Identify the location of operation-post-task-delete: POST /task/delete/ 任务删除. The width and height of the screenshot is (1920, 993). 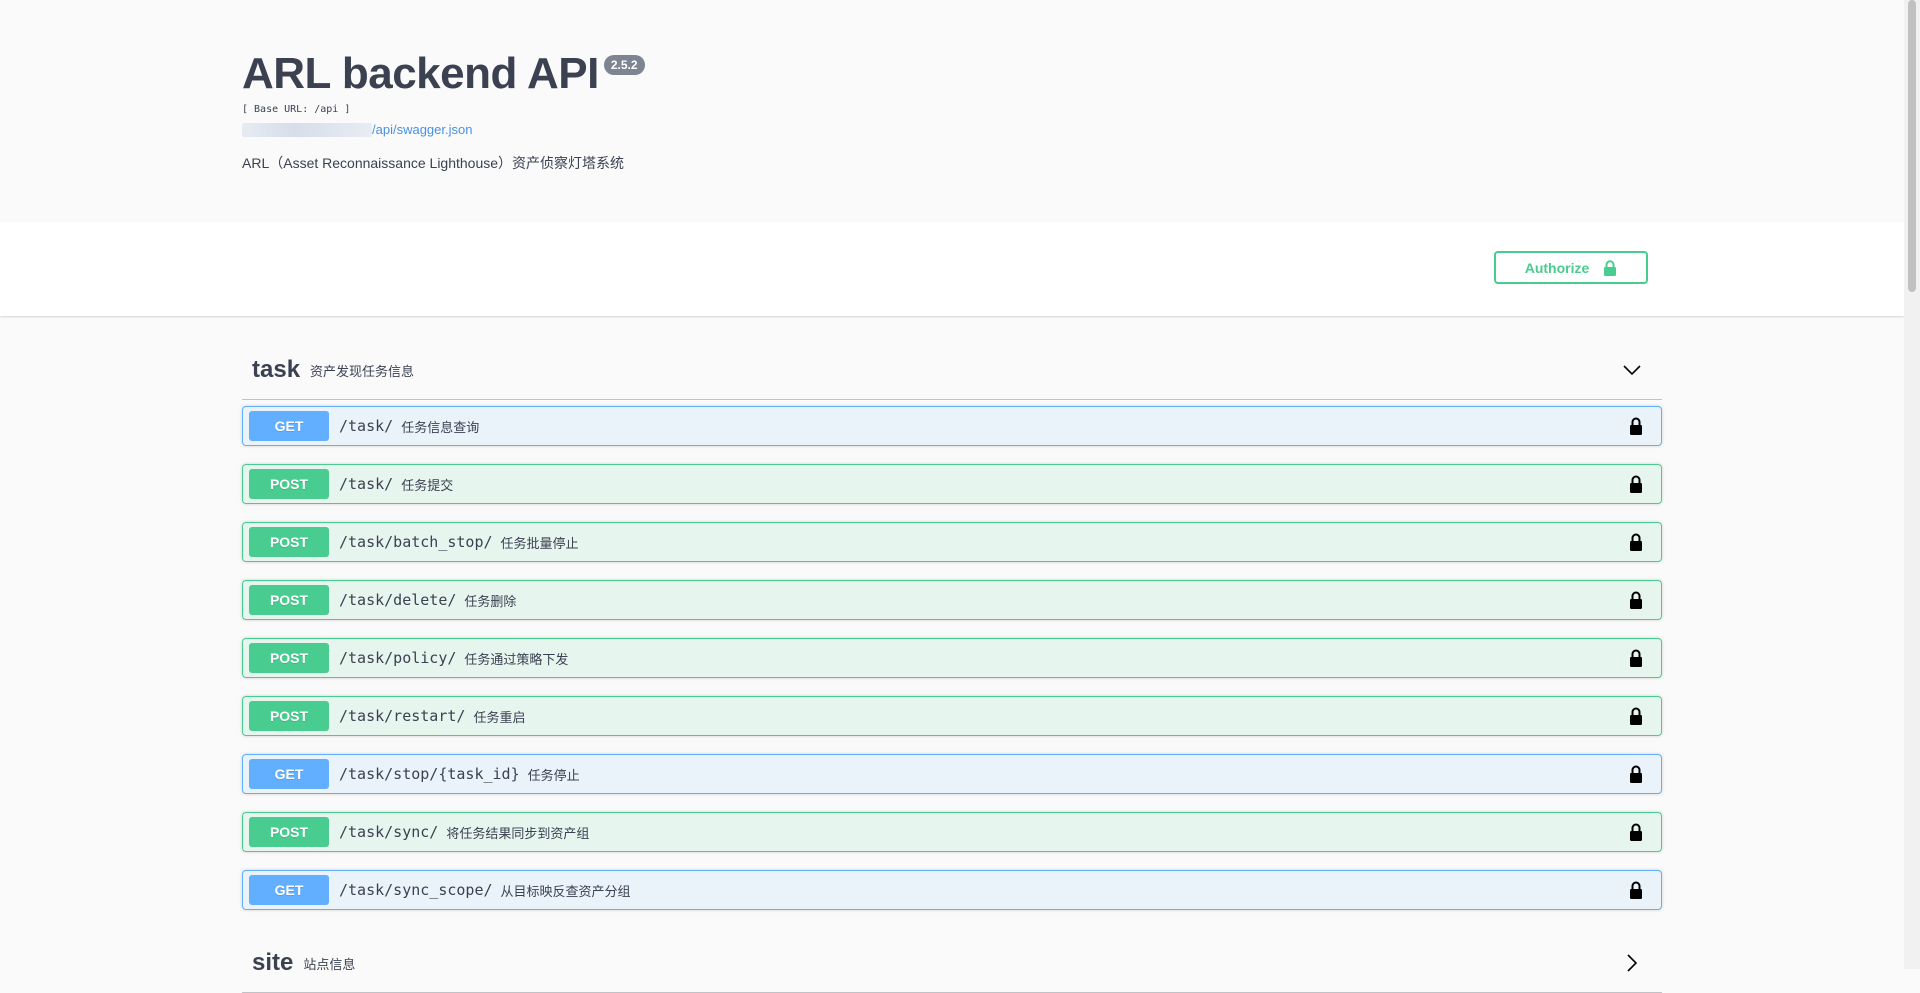
(952, 600).